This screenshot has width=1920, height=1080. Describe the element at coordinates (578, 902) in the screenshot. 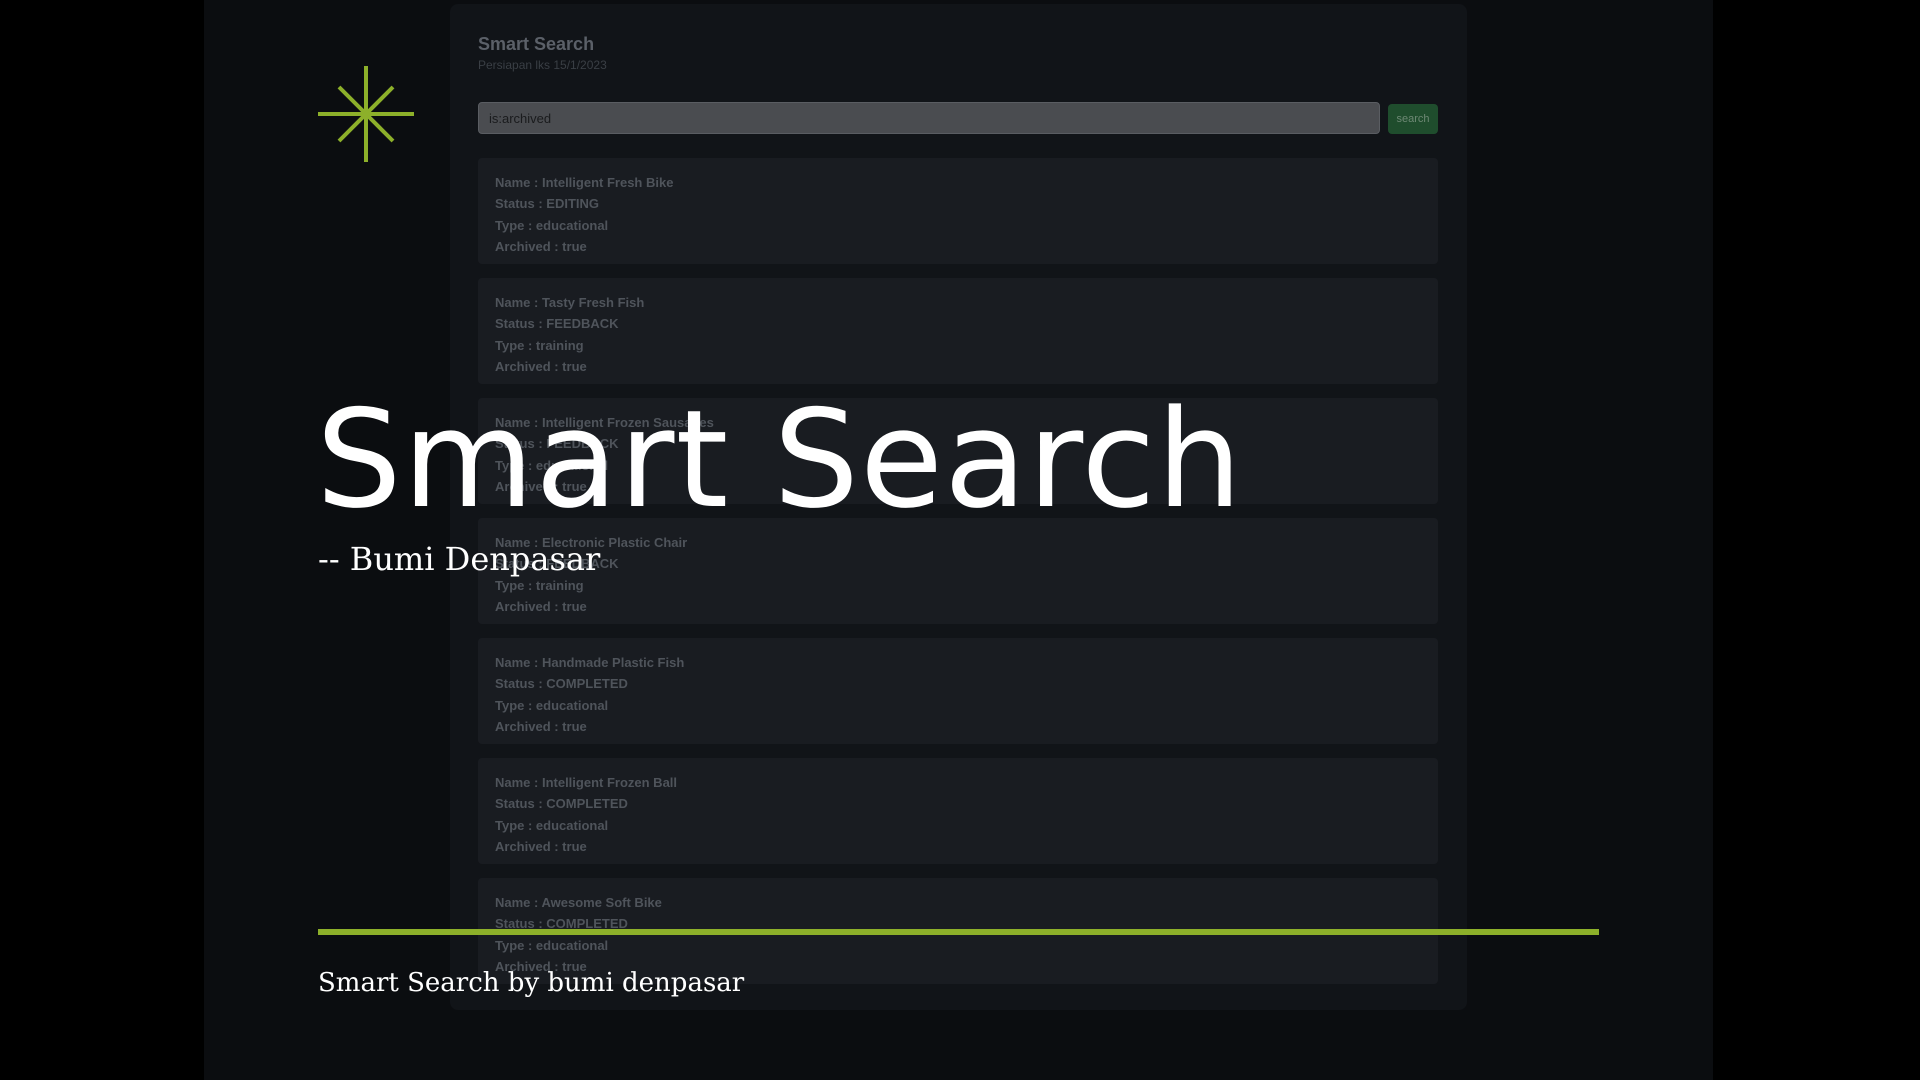

I see `result-name: Name : Awesome Soft Bike` at that location.